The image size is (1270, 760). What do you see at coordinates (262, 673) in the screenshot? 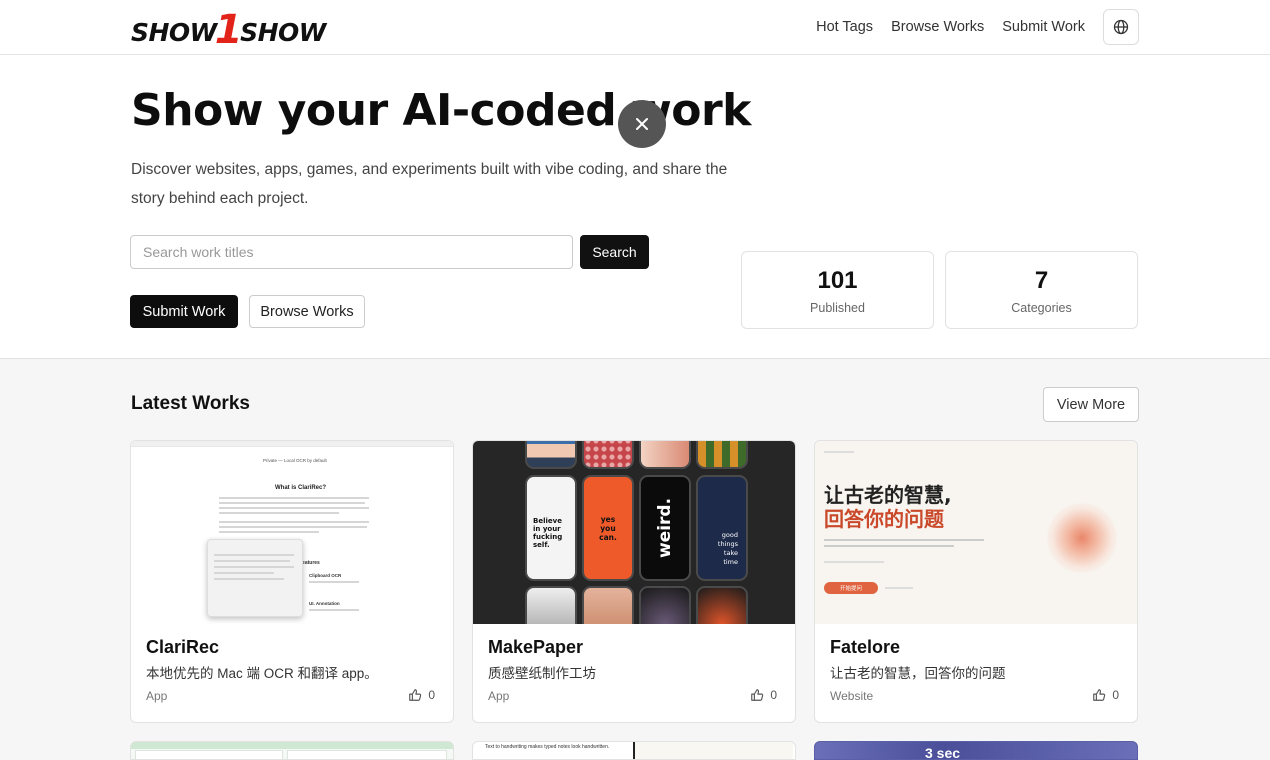
I see `card-subtitle: 本地优先的 Mac 端 OCR 和翻译 app。` at bounding box center [262, 673].